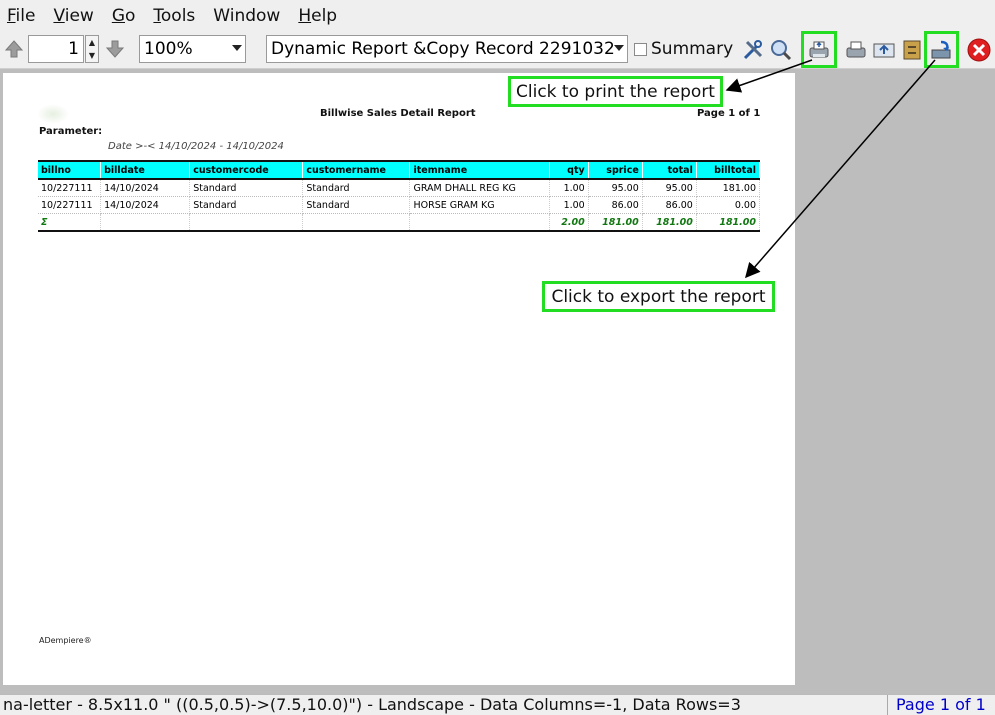 This screenshot has width=995, height=715. Describe the element at coordinates (615, 91) in the screenshot. I see `print-callout: Click to print the report` at that location.